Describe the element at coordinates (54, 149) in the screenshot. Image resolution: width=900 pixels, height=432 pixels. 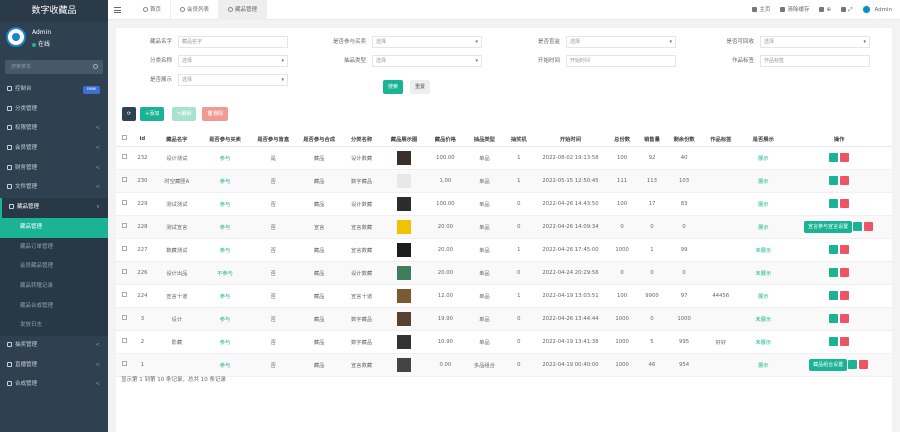
I see `sidebar-item-3: 会员管理 <` at that location.